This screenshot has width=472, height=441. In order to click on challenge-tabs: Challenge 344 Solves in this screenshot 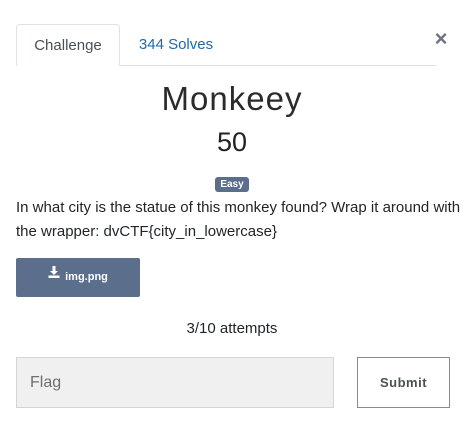, I will do `click(226, 45)`.